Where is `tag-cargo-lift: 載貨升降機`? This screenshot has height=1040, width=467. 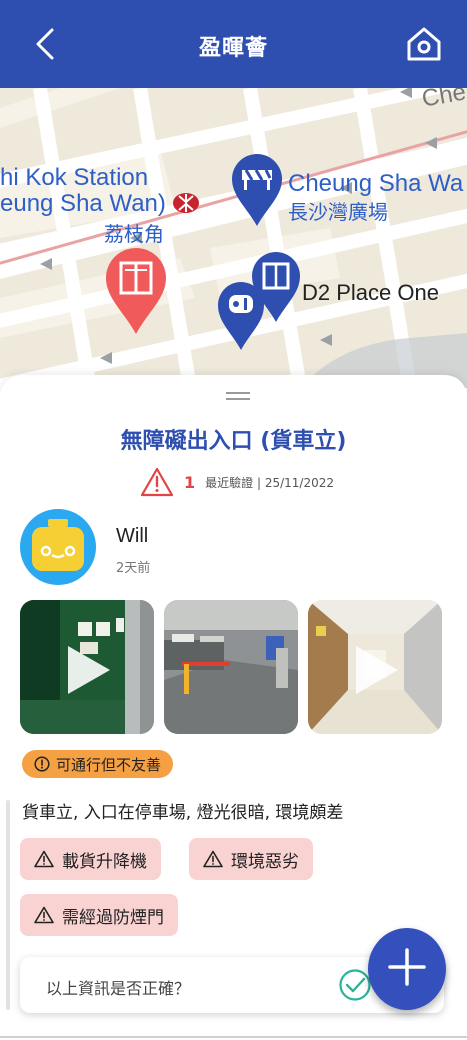 tag-cargo-lift: 載貨升降機 is located at coordinates (90, 859).